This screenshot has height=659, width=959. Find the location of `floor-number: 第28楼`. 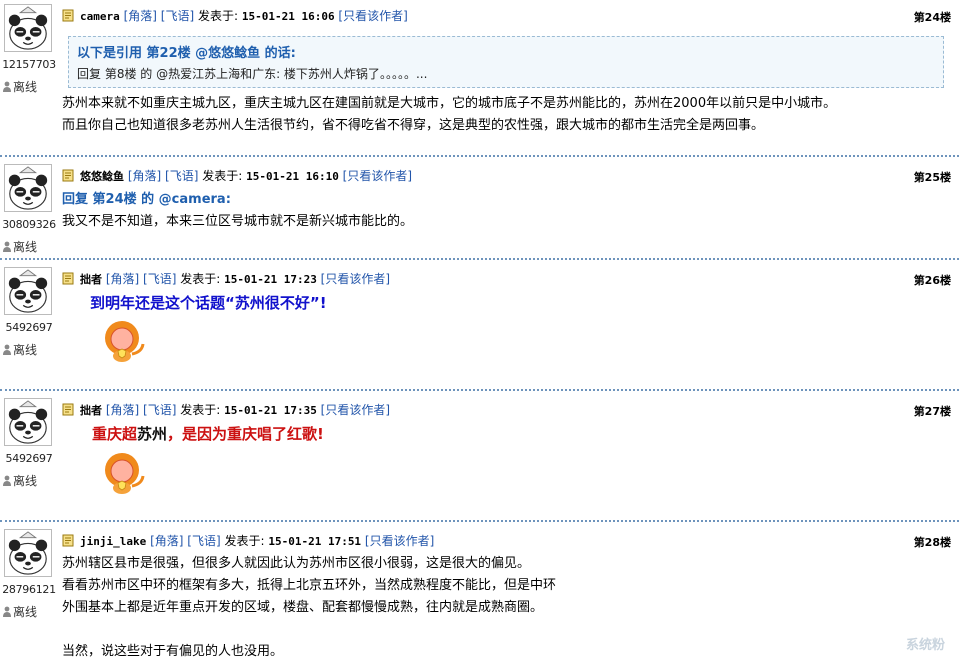

floor-number: 第28楼 is located at coordinates (932, 542).